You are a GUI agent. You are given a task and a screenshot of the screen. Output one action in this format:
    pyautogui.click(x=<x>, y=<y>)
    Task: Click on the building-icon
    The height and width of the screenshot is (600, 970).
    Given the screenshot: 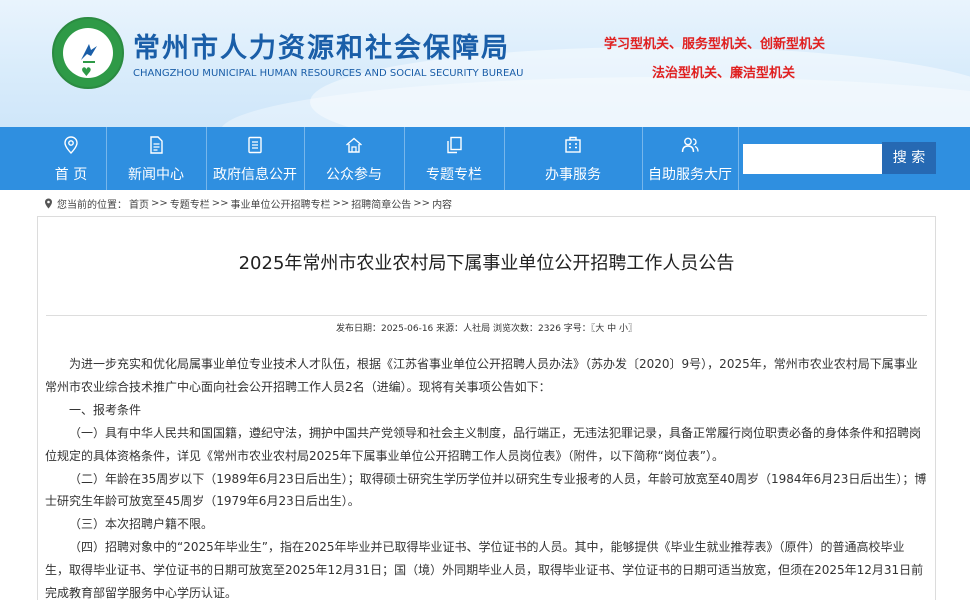 What is the action you would take?
    pyautogui.click(x=573, y=144)
    